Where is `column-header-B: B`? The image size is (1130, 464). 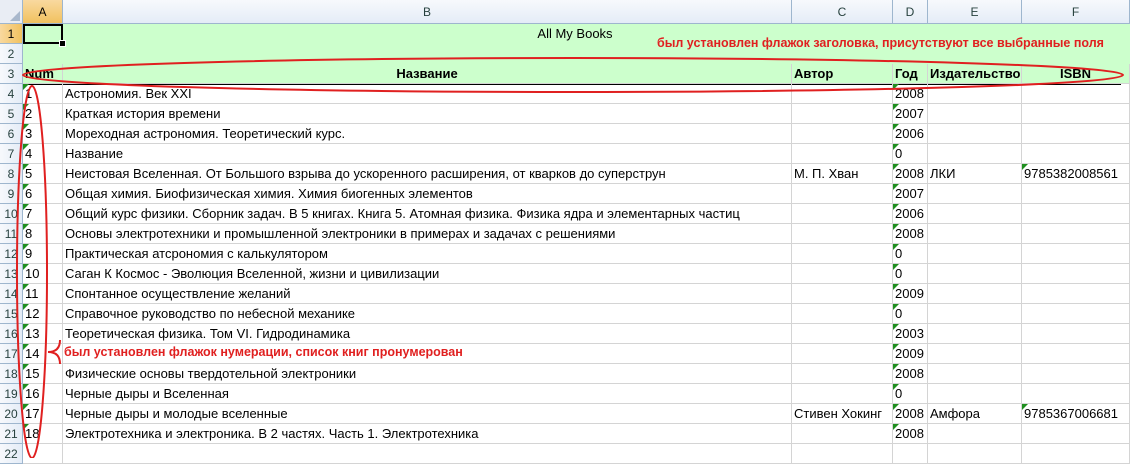
column-header-B: B is located at coordinates (427, 12).